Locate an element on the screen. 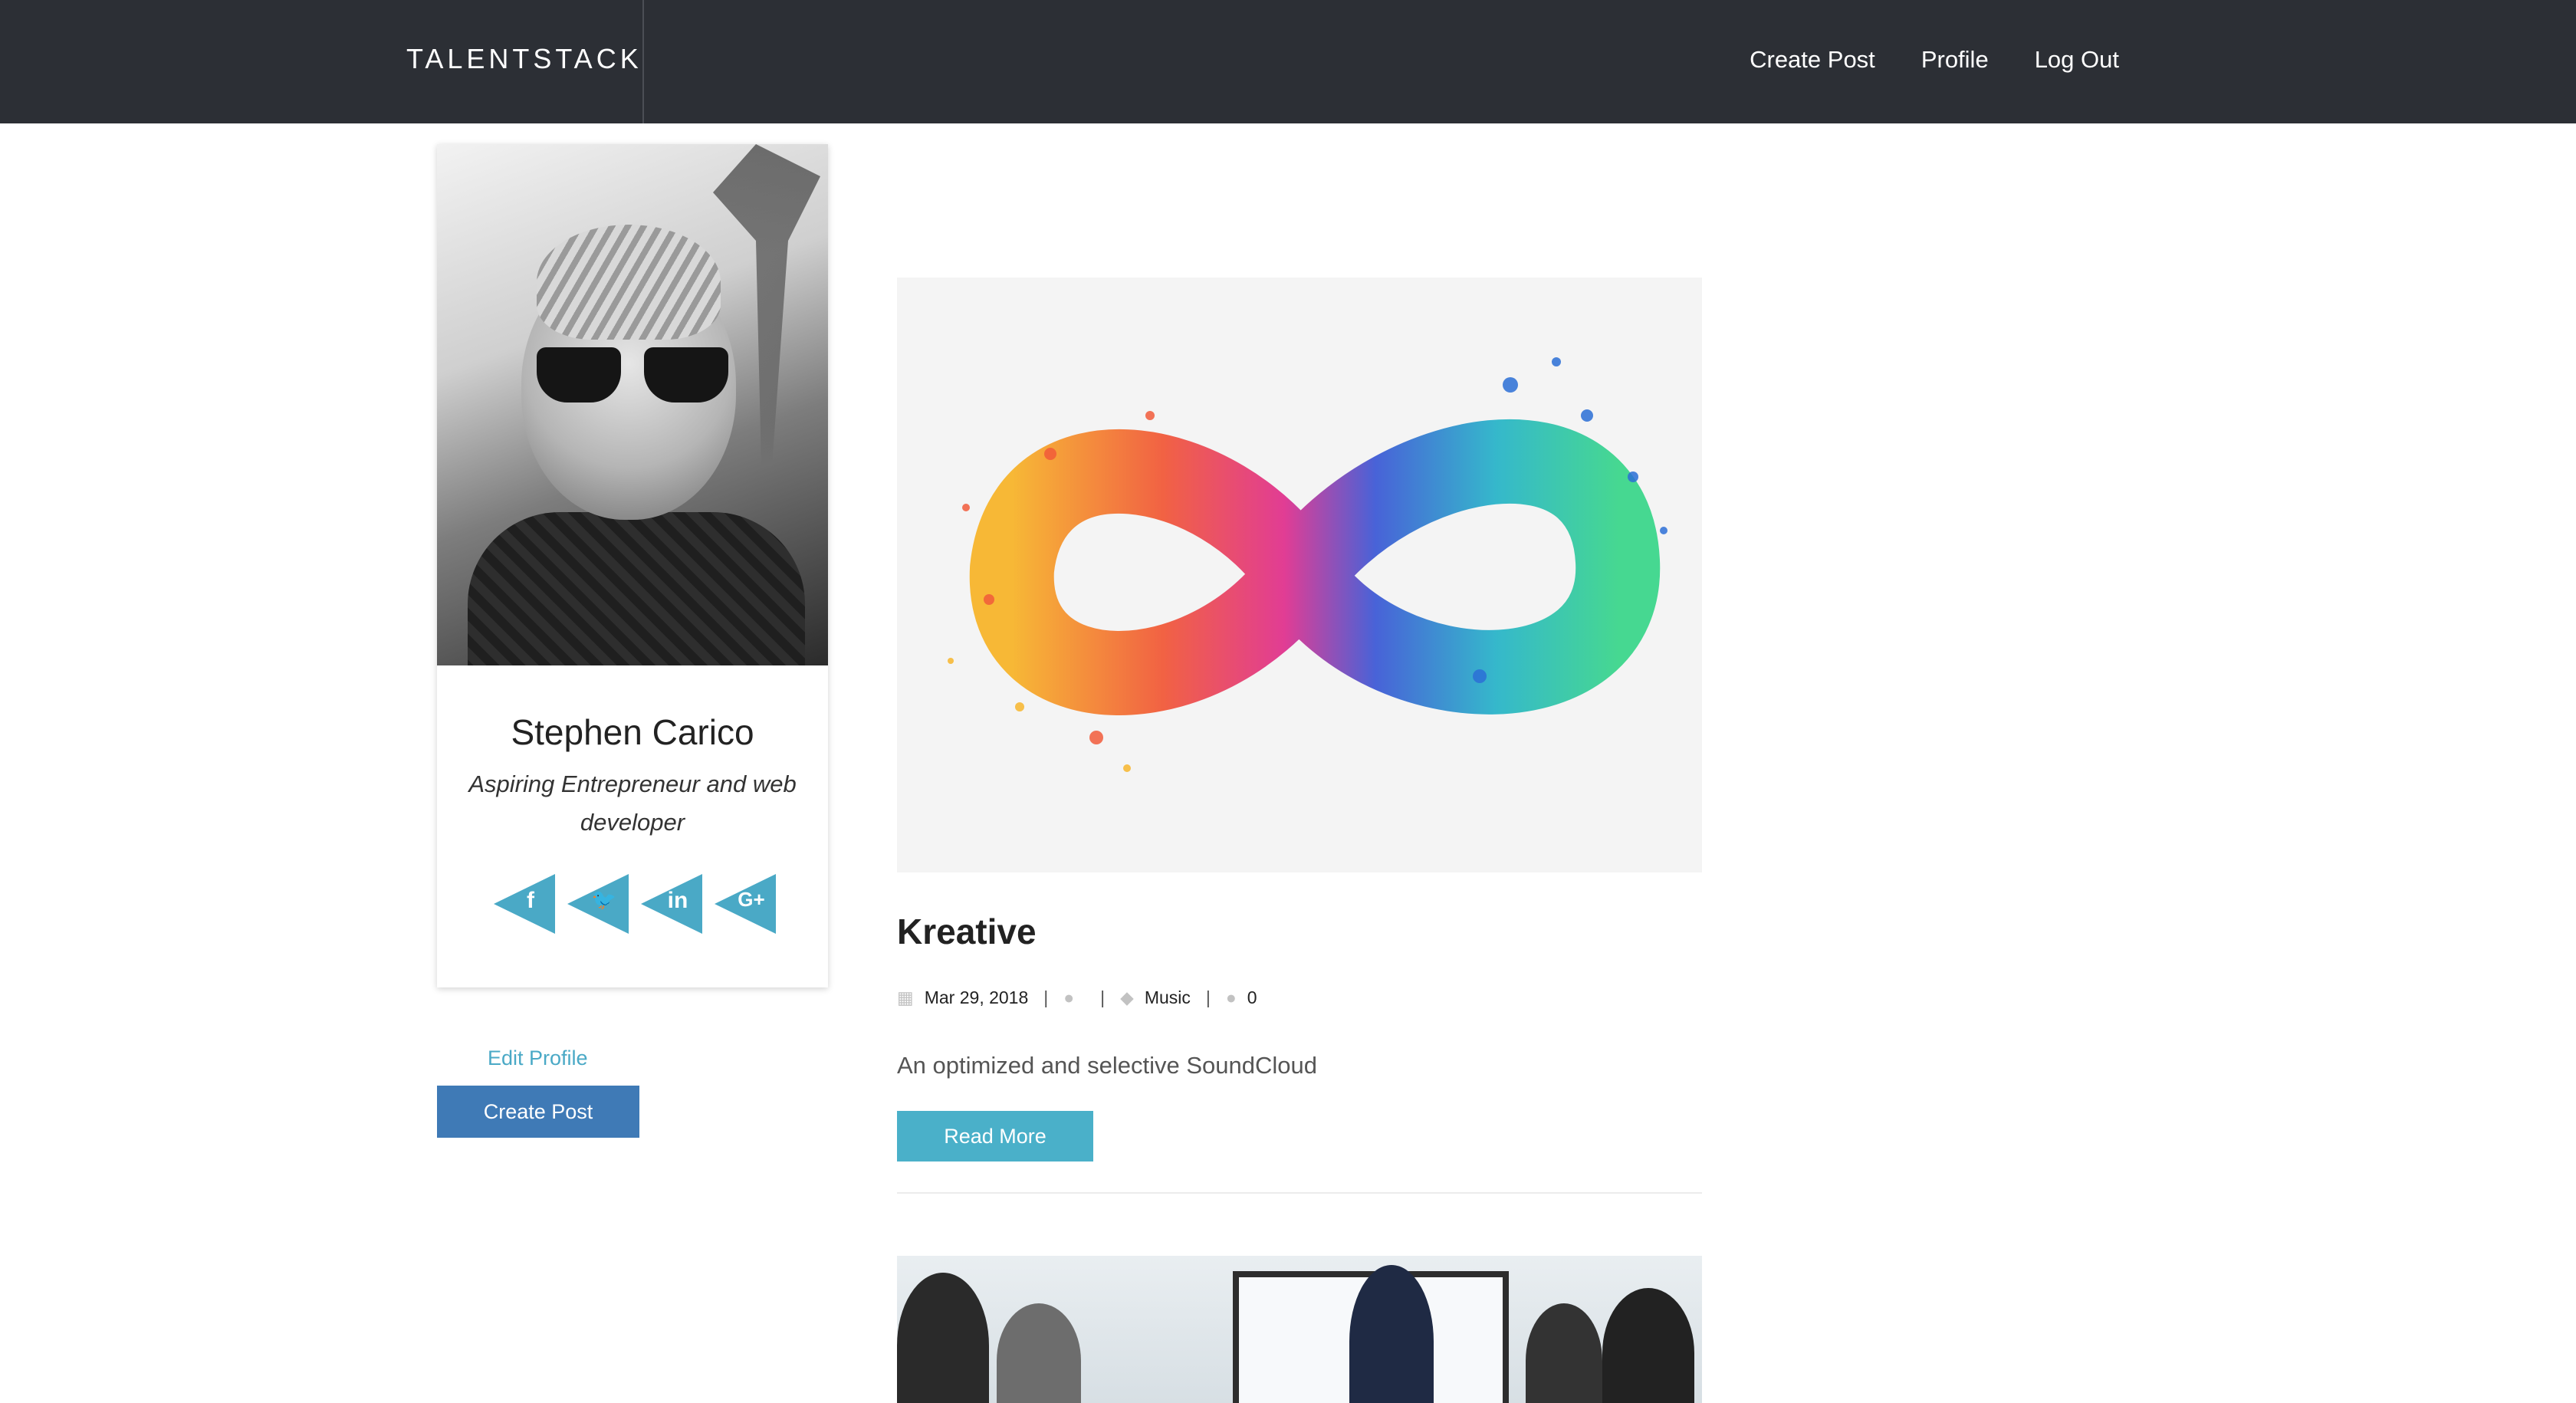 This screenshot has width=2576, height=1403. nav-create-post: Create Post is located at coordinates (1812, 60).